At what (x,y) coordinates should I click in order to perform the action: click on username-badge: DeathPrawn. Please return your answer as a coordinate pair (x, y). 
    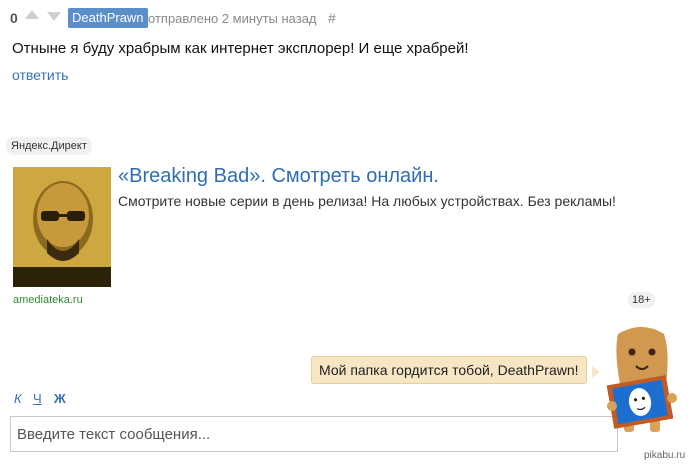
    Looking at the image, I should click on (108, 18).